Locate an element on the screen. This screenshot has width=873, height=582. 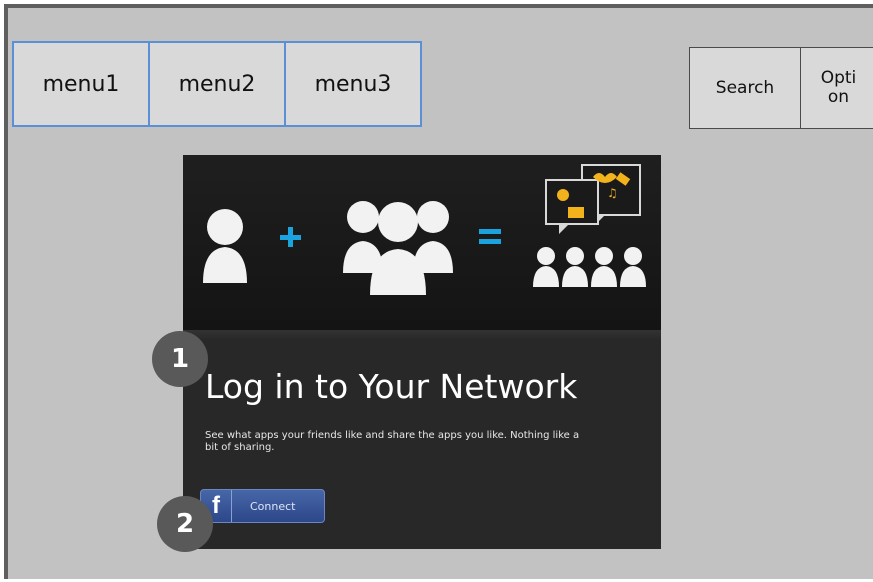
menu-item-2: menu2 is located at coordinates (218, 84).